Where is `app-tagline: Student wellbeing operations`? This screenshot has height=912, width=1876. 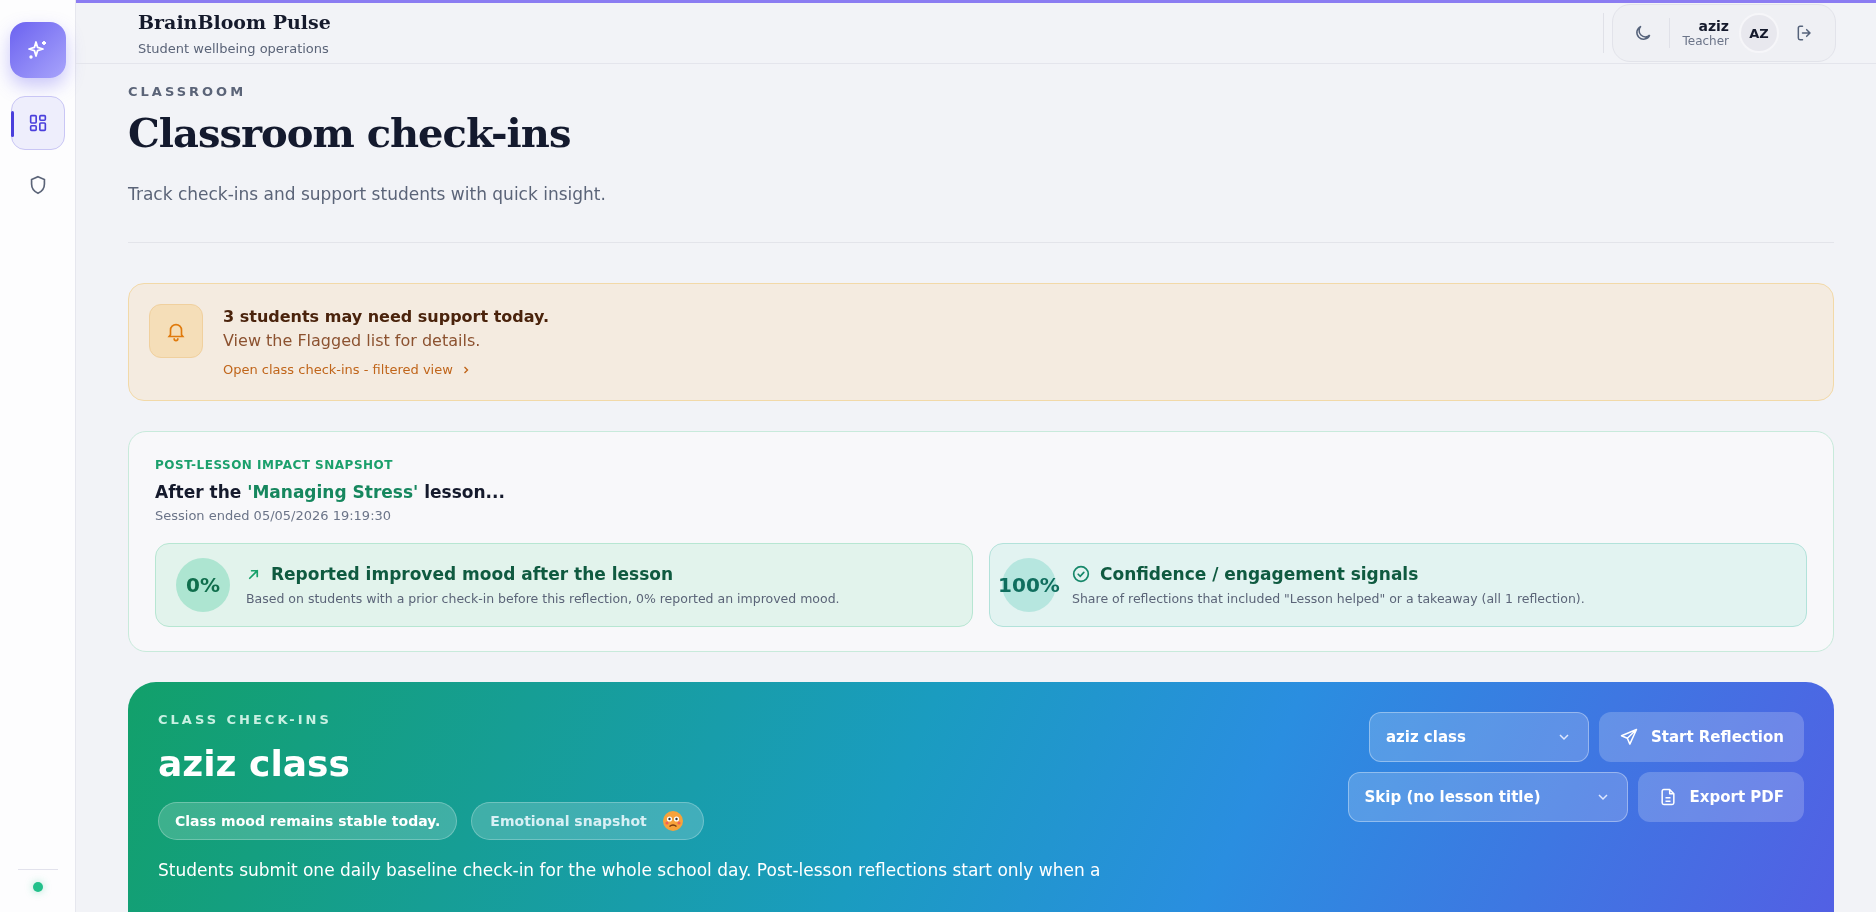
app-tagline: Student wellbeing operations is located at coordinates (234, 48).